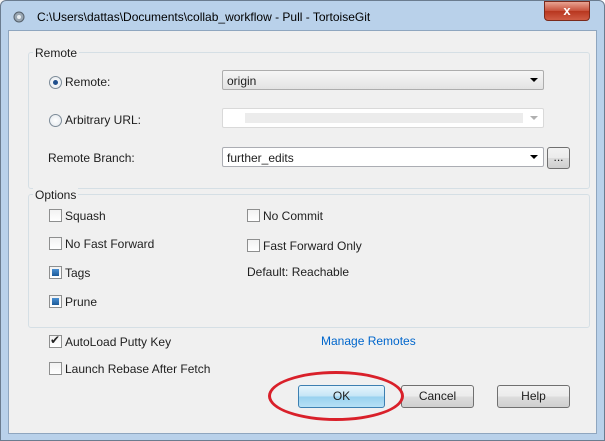  I want to click on annotation-ellipse, so click(336, 396).